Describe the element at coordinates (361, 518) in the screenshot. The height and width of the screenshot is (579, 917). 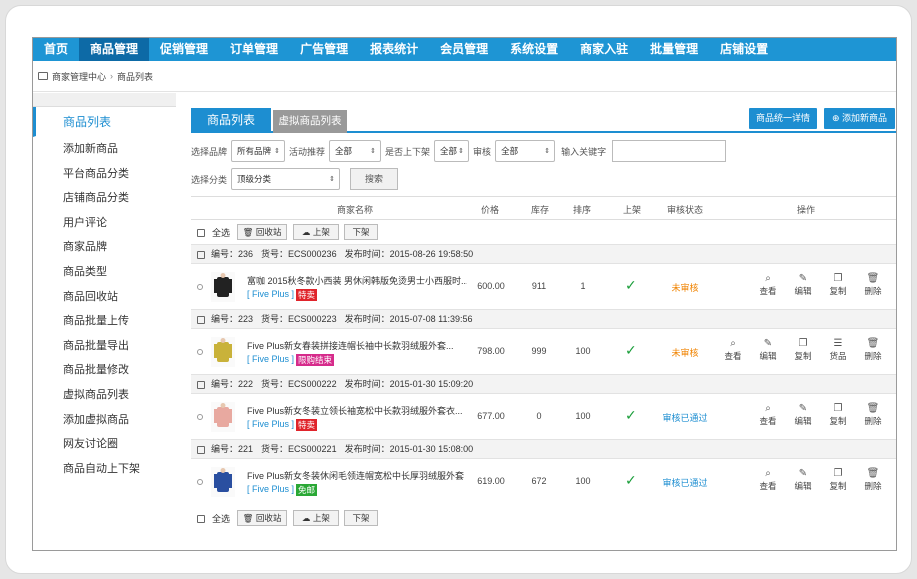
I see `offsale-button-bottom: 下架` at that location.